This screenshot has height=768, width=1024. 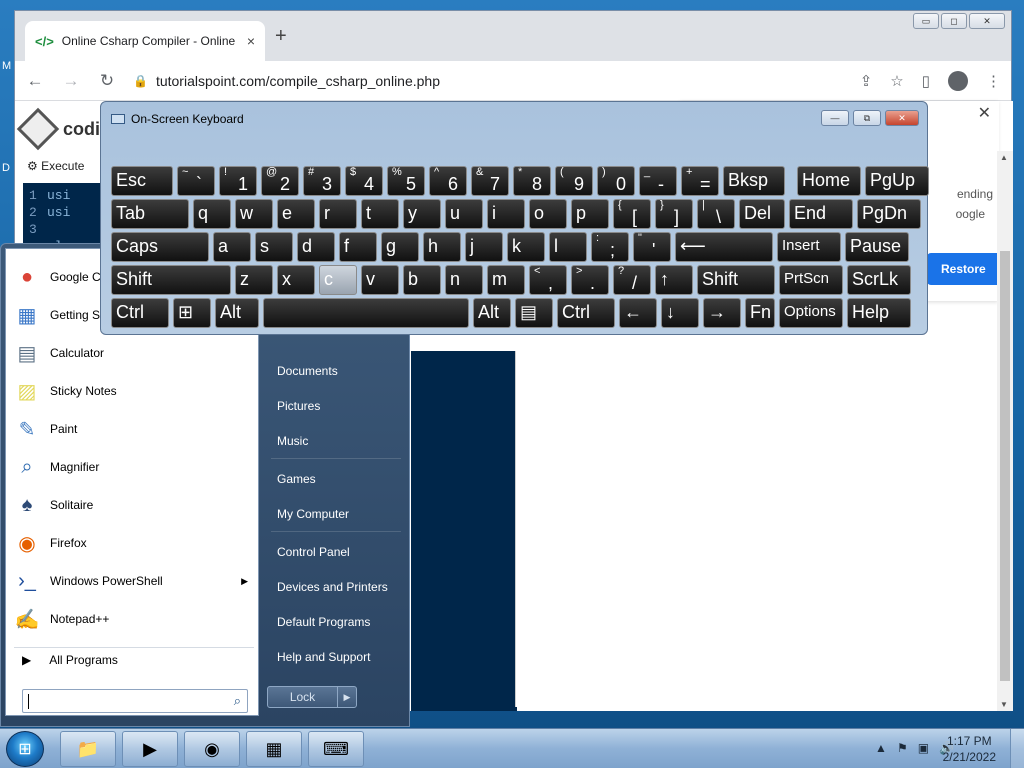 I want to click on key-l: l, so click(x=568, y=247).